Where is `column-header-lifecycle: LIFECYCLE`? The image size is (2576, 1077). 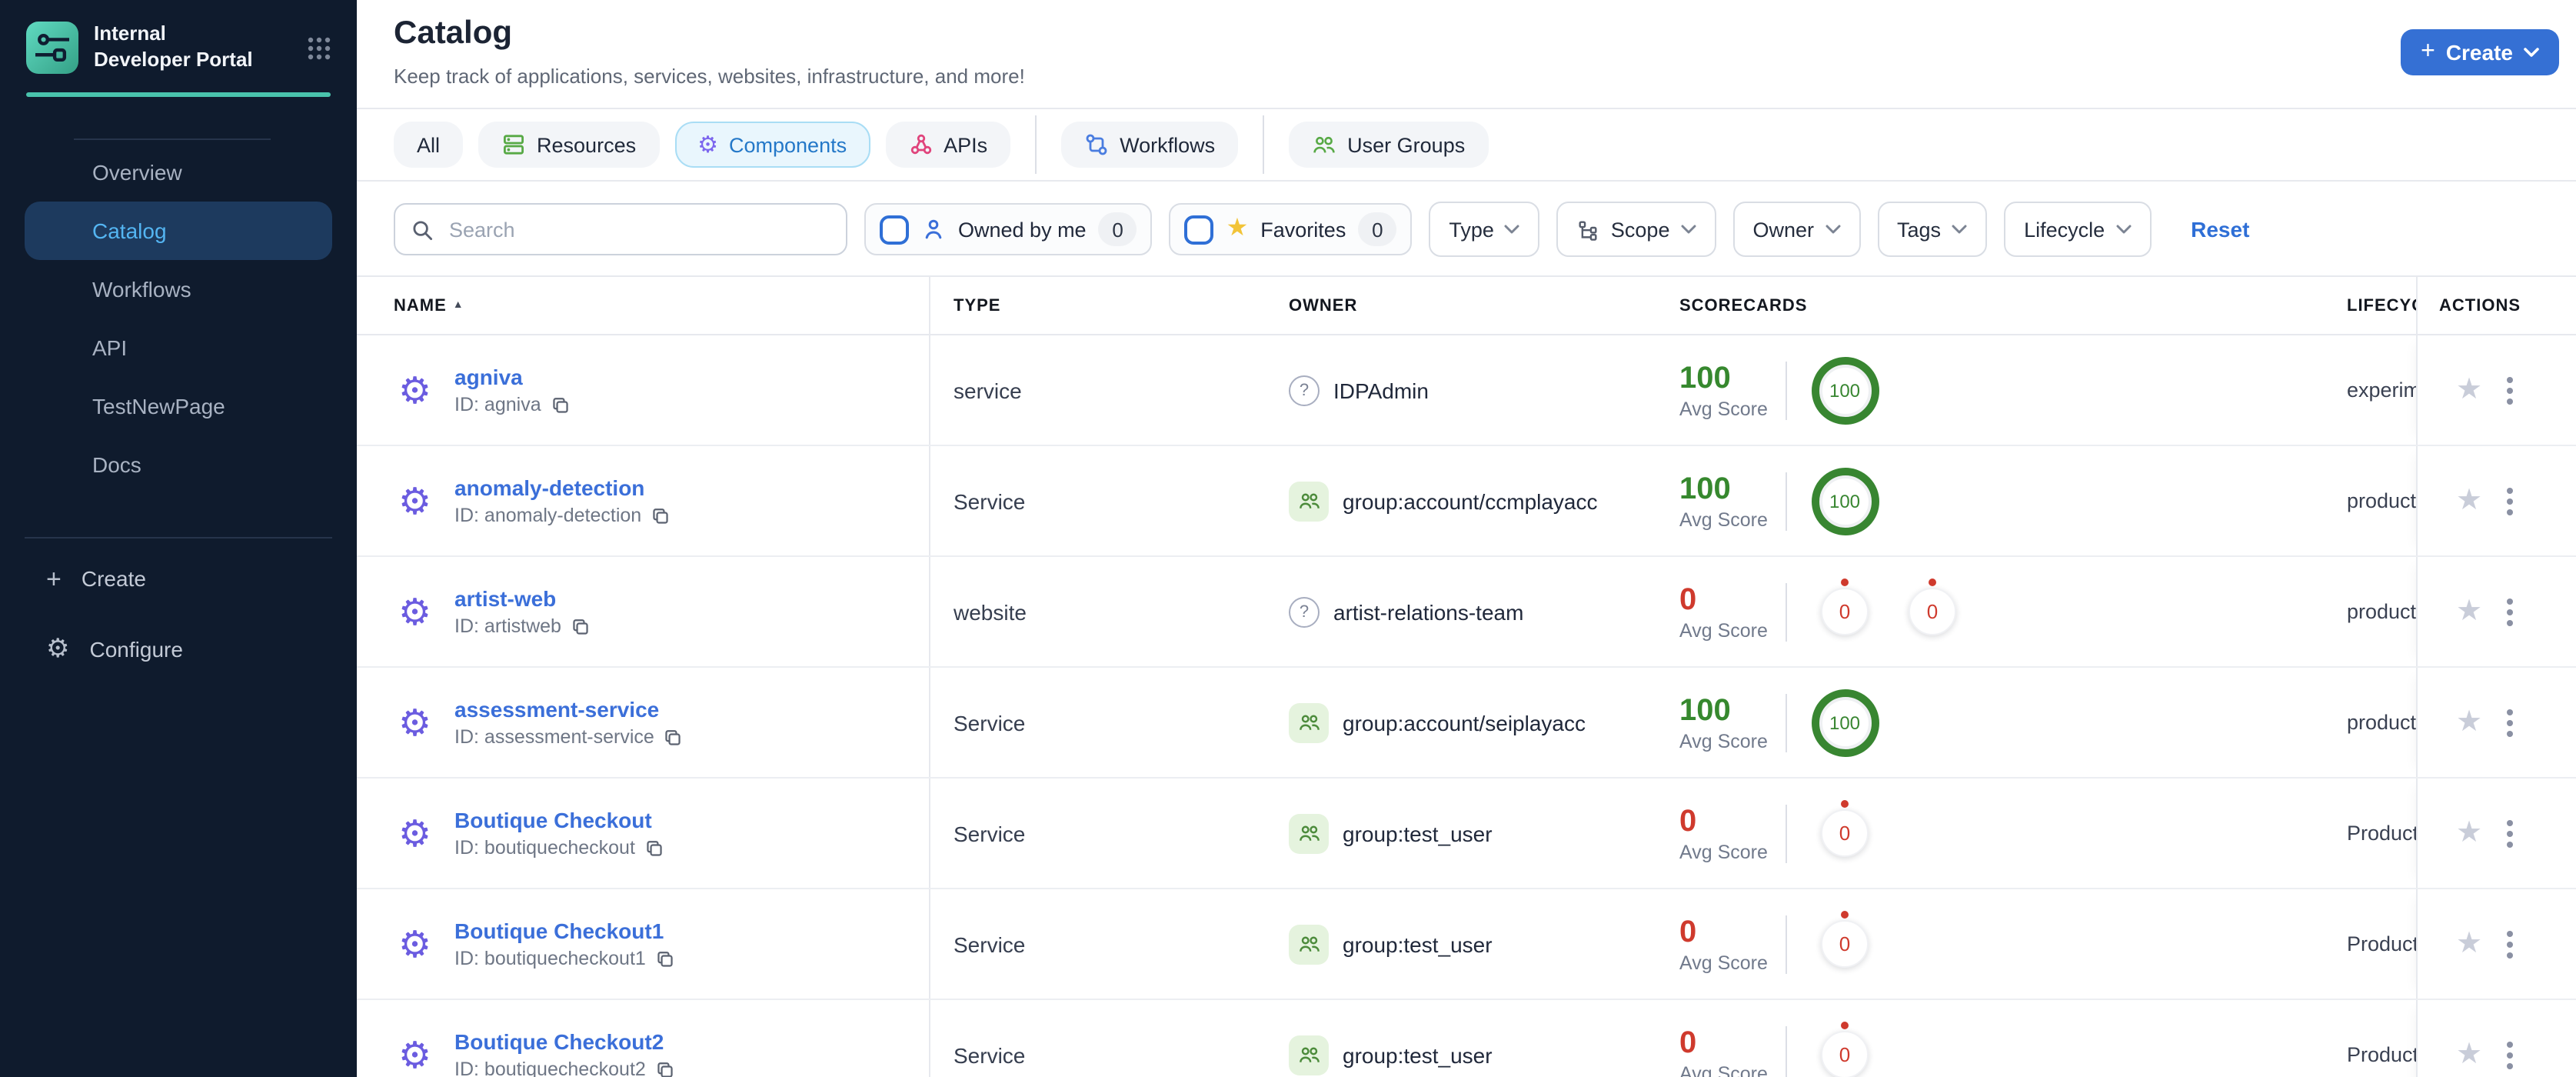
column-header-lifecycle: LIFECYCLE is located at coordinates (2382, 305).